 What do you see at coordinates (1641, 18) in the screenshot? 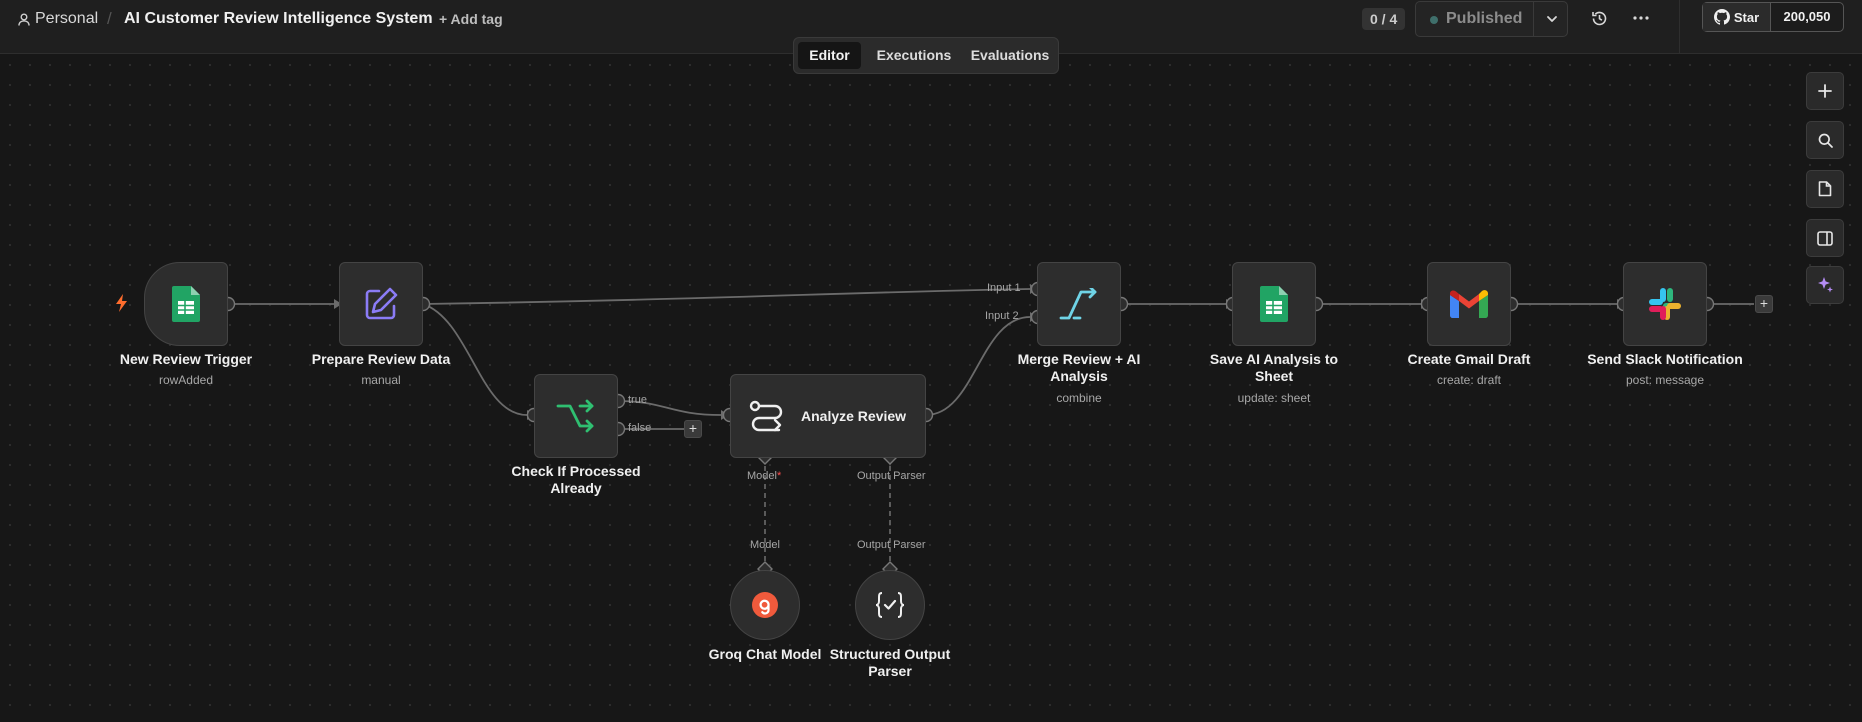
I see `more-options-icon` at bounding box center [1641, 18].